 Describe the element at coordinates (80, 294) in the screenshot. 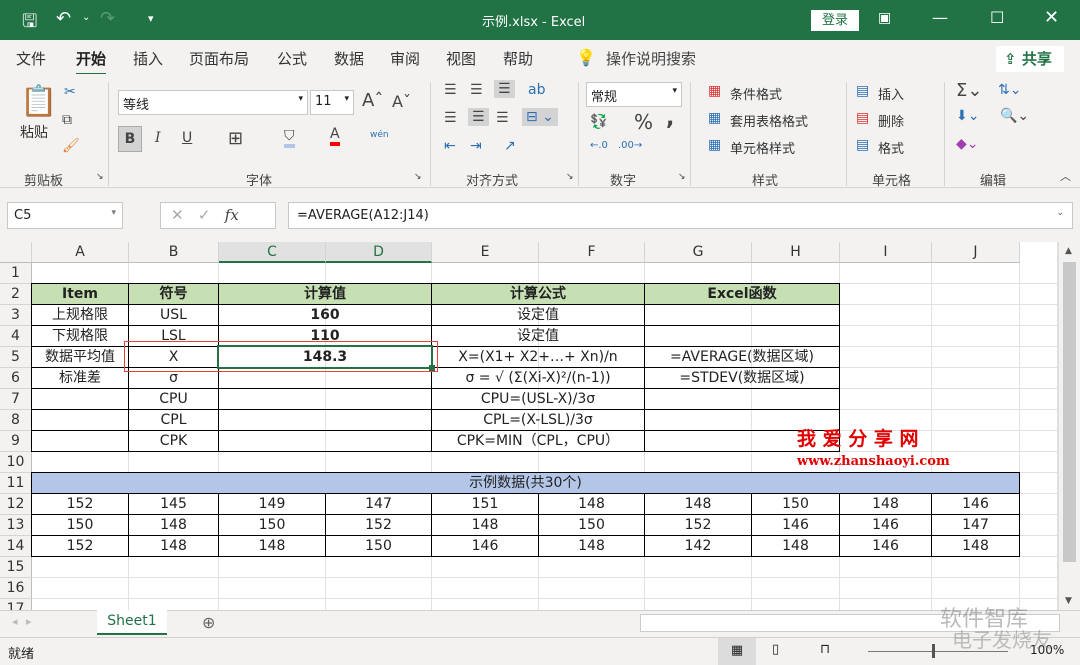

I see `table-header-cell: Item` at that location.